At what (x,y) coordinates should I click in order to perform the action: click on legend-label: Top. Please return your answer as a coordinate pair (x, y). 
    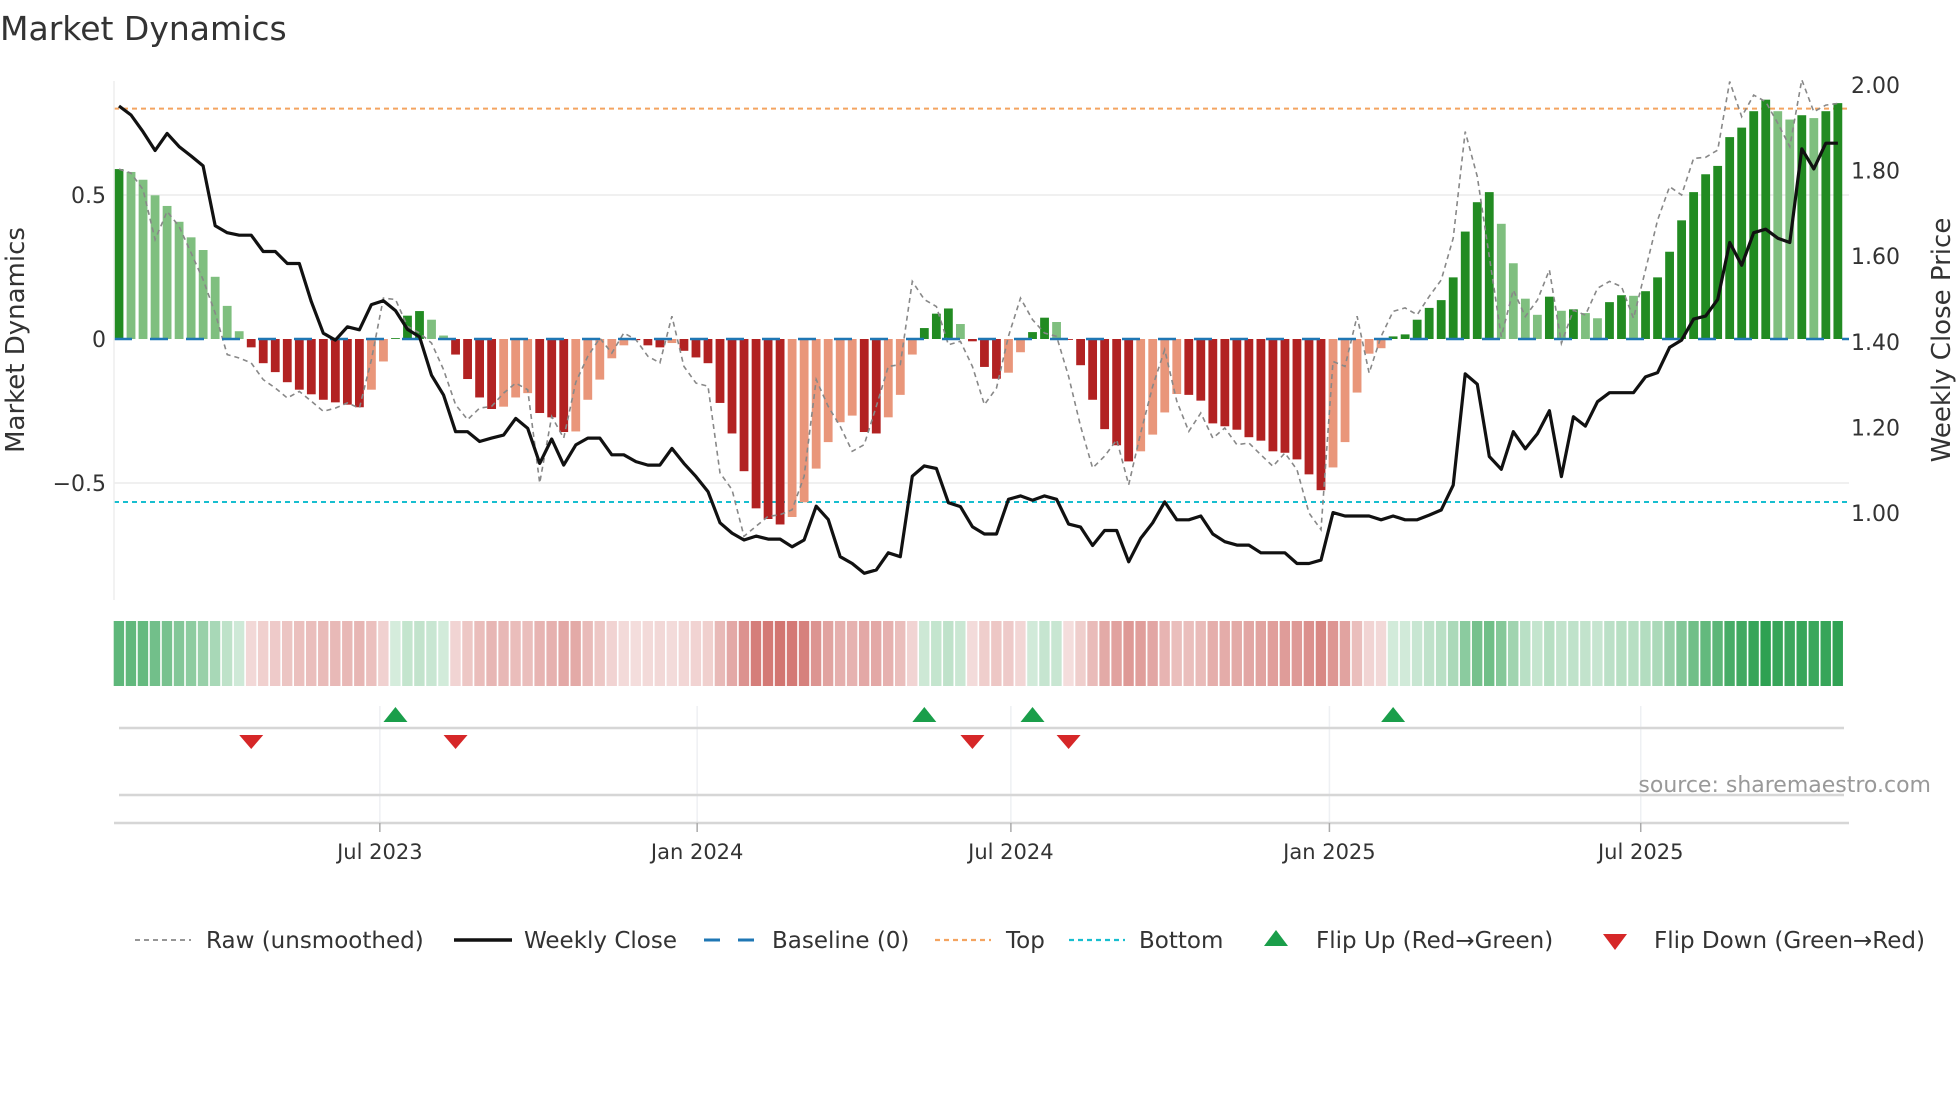
    Looking at the image, I should click on (1025, 941).